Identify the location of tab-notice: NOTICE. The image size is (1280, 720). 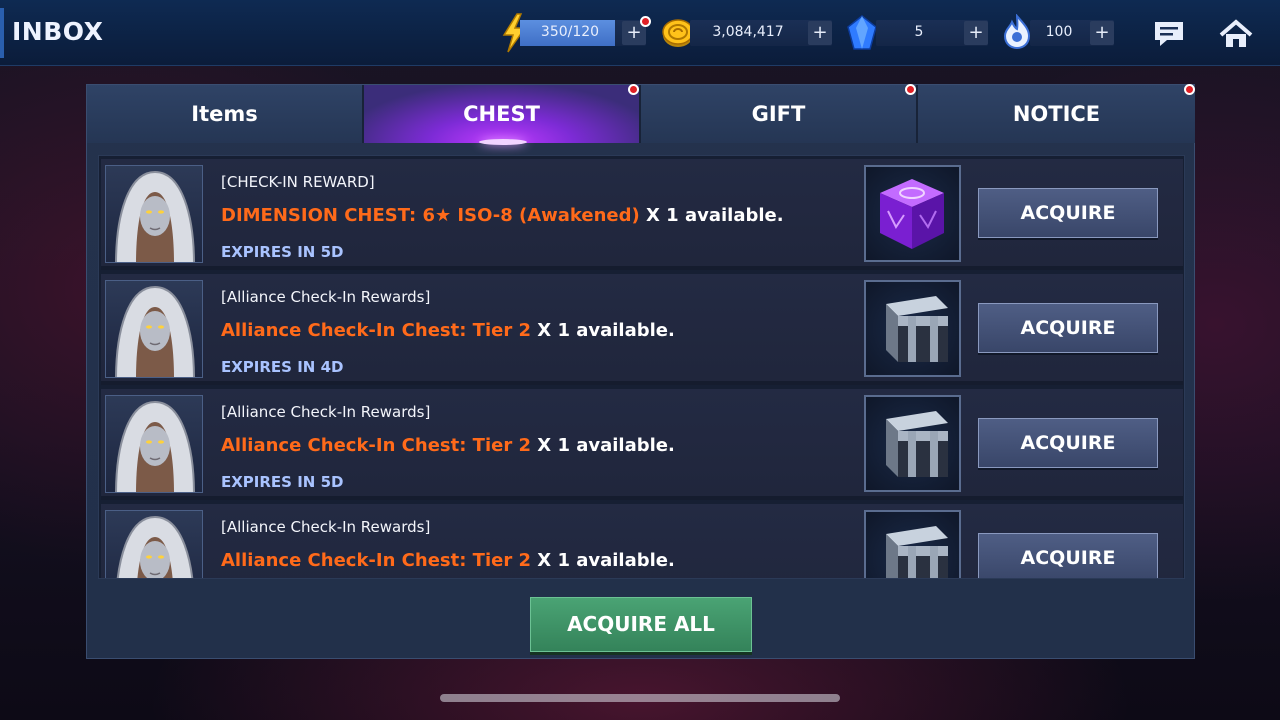
(1056, 113).